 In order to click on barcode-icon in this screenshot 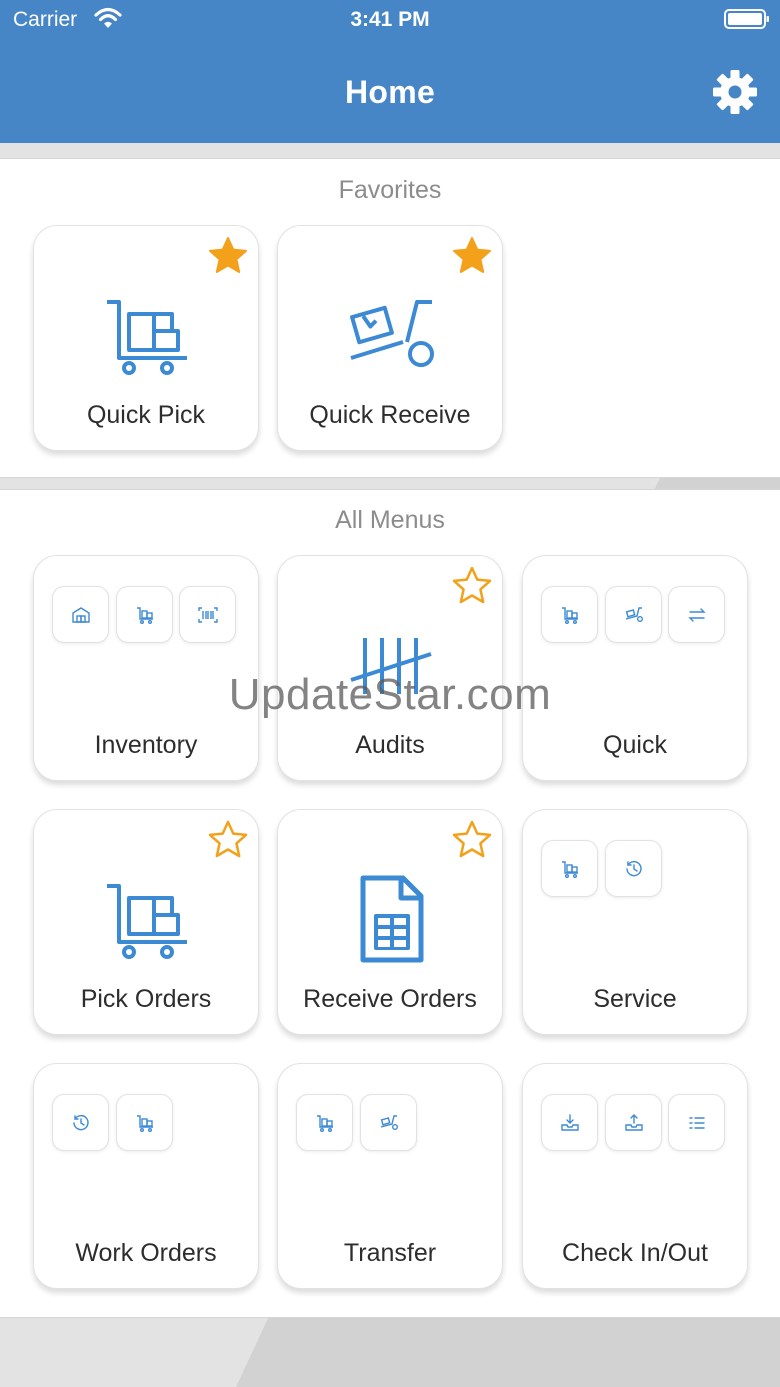, I will do `click(208, 615)`.